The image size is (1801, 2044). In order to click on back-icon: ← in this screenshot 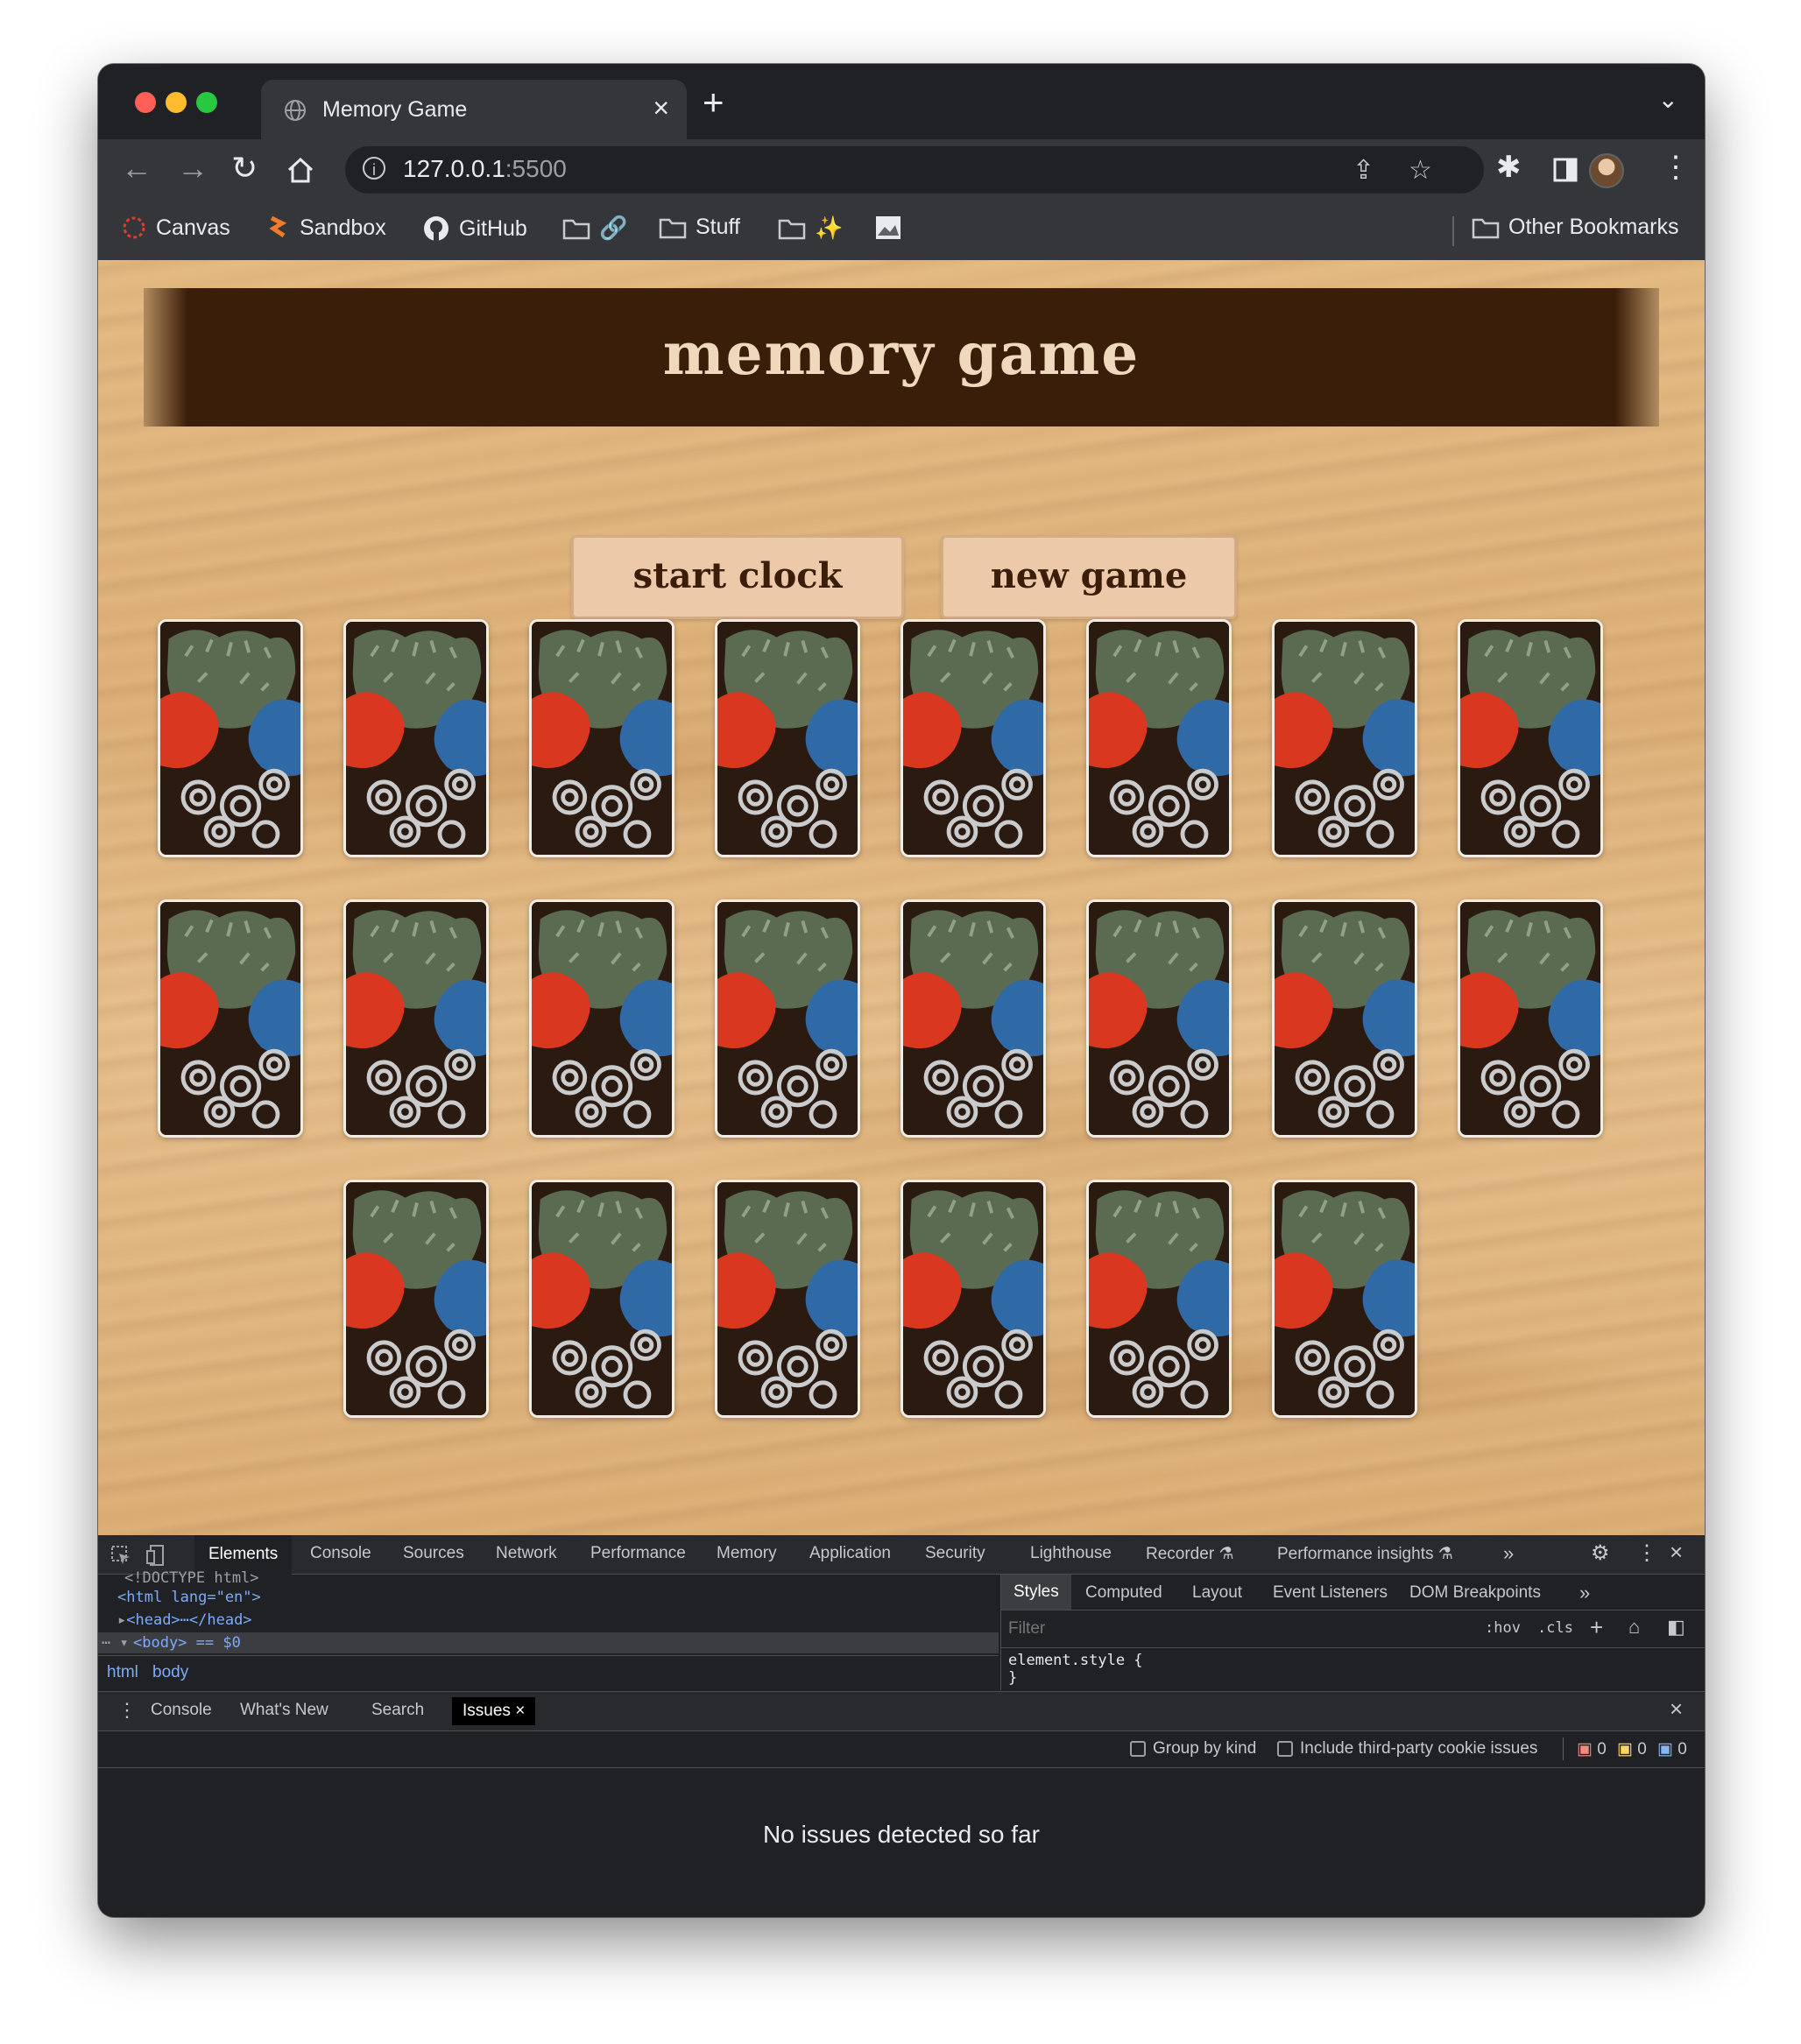, I will do `click(136, 168)`.